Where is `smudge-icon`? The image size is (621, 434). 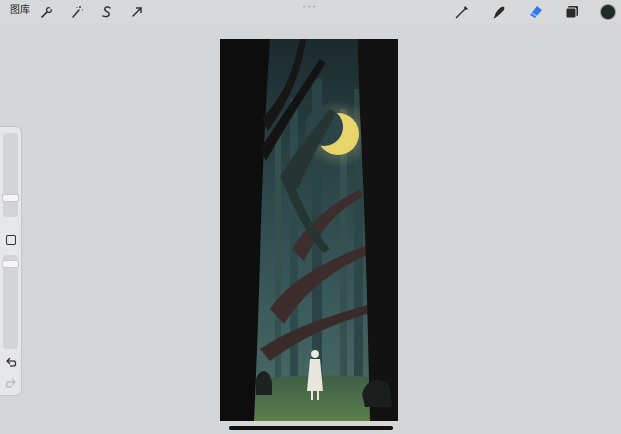 smudge-icon is located at coordinates (499, 11).